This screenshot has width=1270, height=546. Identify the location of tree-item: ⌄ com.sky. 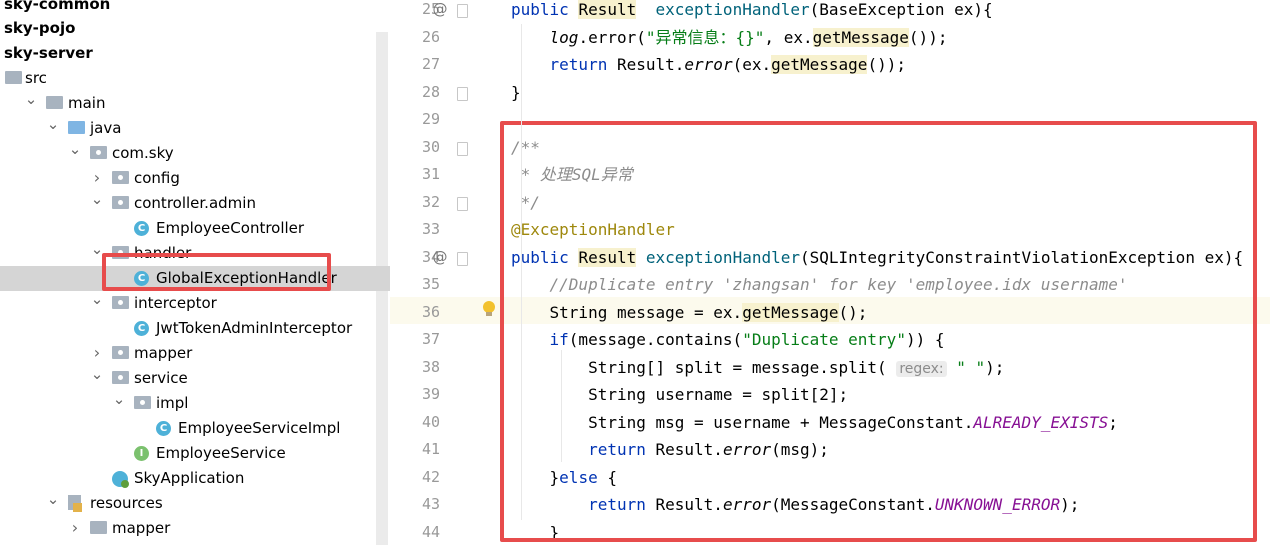
(188, 153).